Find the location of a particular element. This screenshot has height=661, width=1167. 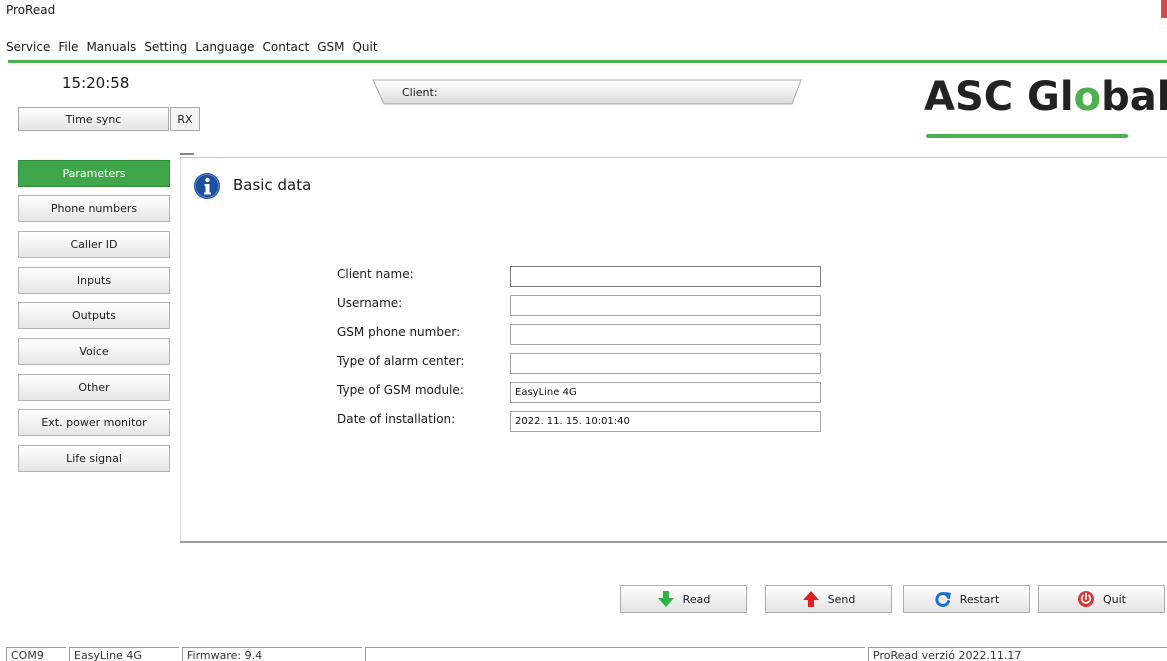

quit-label: Quit is located at coordinates (1114, 599).